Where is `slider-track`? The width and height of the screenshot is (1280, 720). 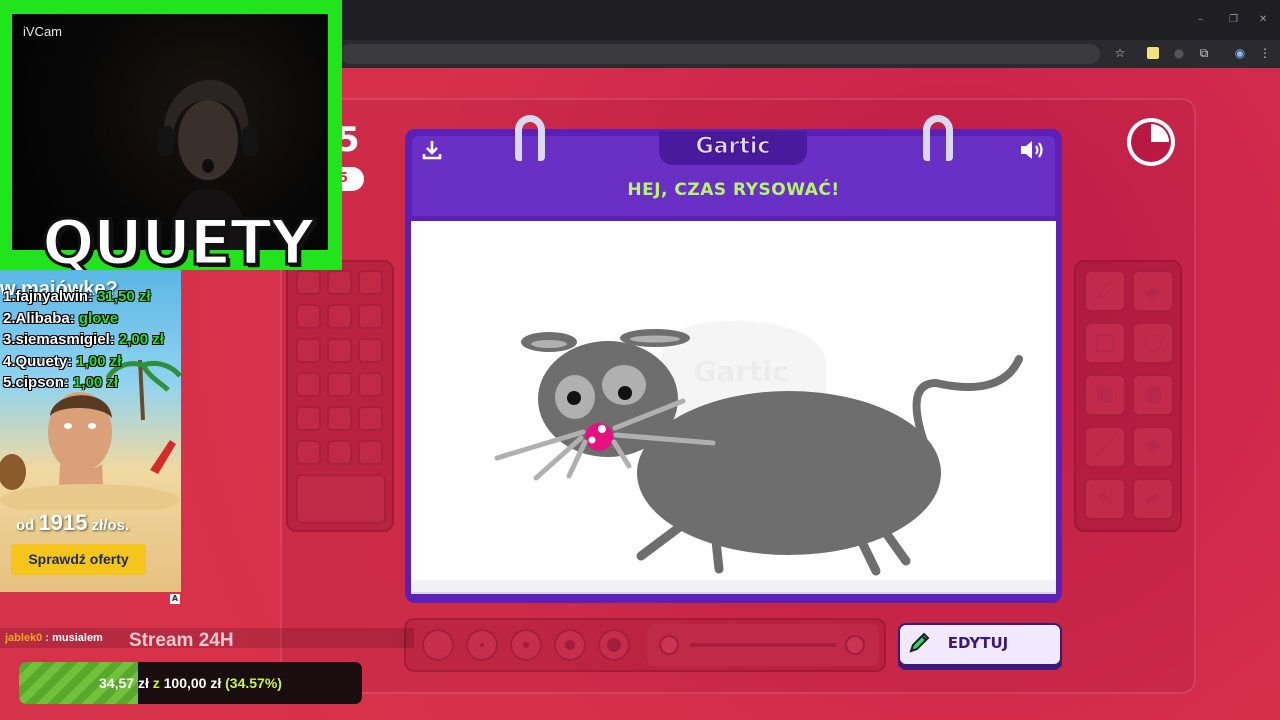 slider-track is located at coordinates (763, 645).